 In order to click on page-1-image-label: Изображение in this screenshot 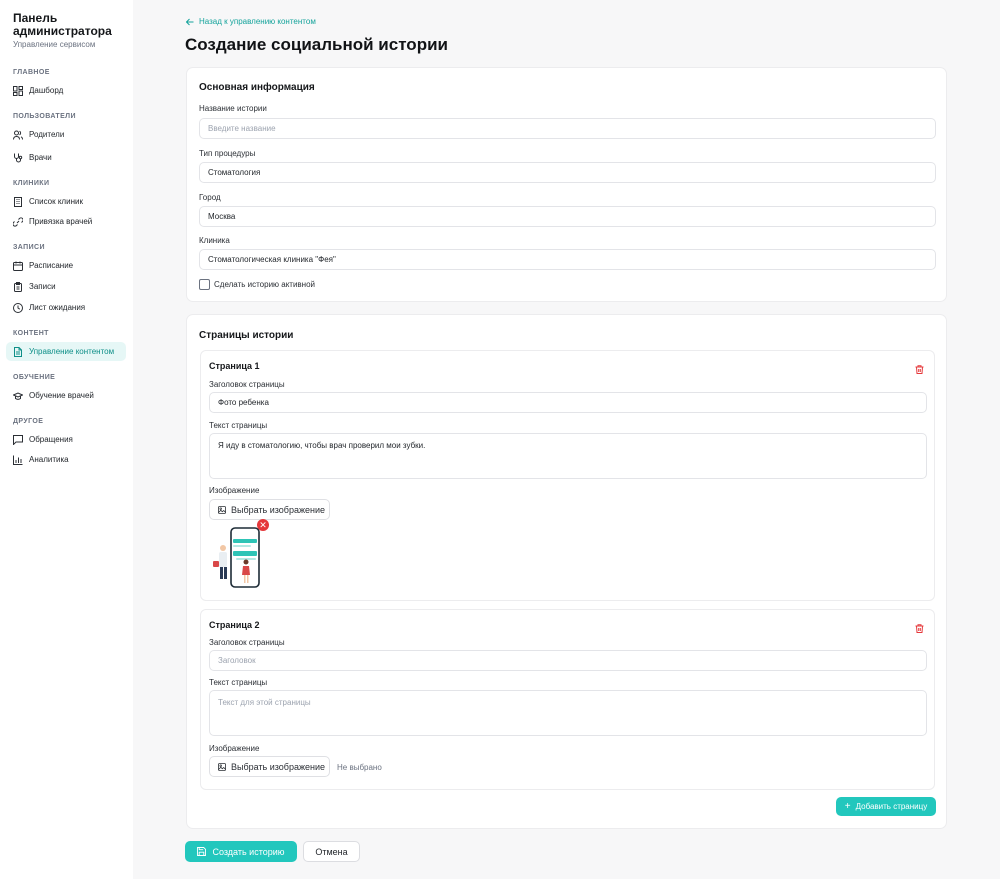, I will do `click(234, 490)`.